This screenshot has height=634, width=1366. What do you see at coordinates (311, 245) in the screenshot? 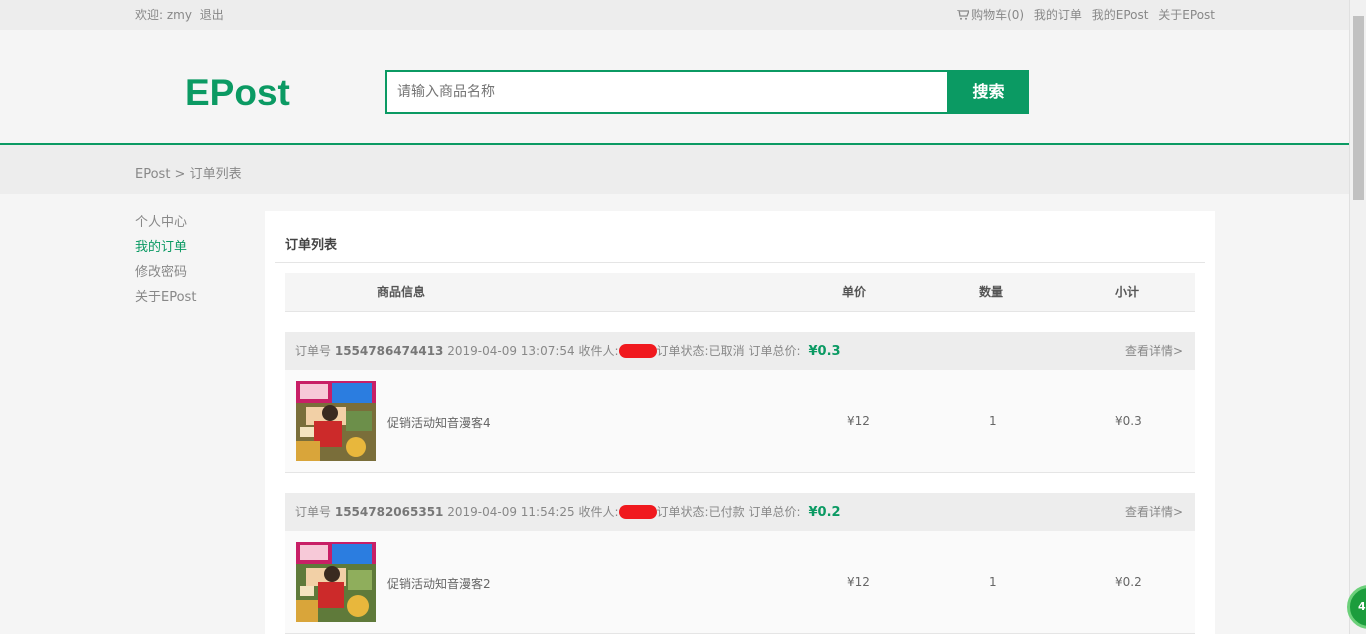
I see `page-title: 订单列表` at bounding box center [311, 245].